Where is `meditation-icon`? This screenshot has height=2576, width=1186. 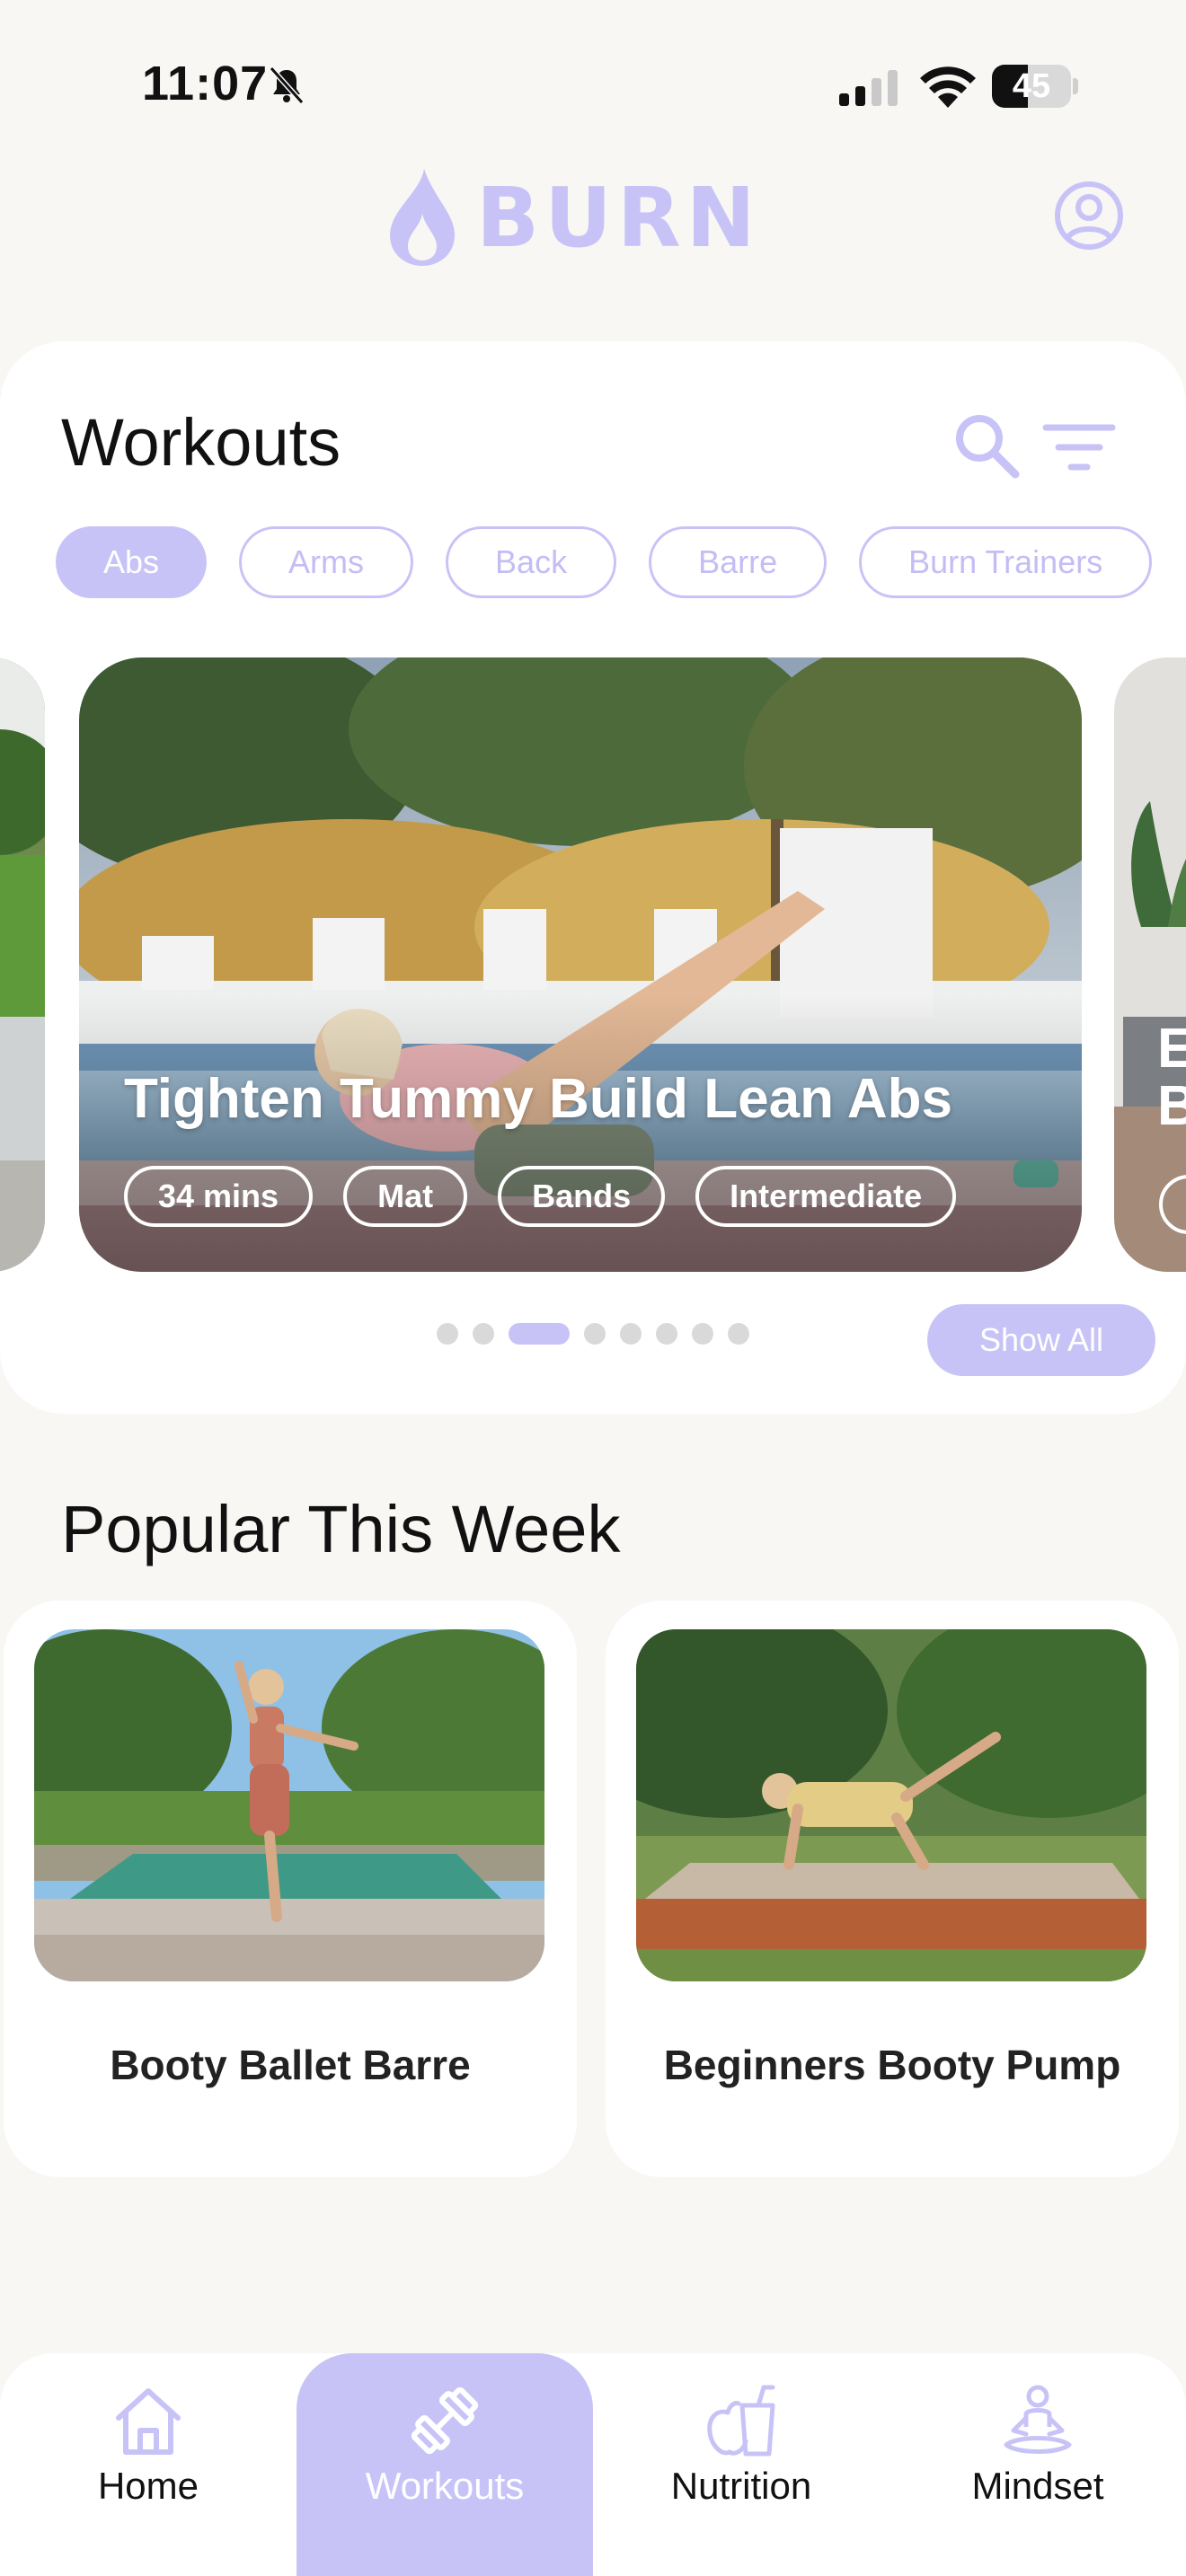 meditation-icon is located at coordinates (1038, 2419).